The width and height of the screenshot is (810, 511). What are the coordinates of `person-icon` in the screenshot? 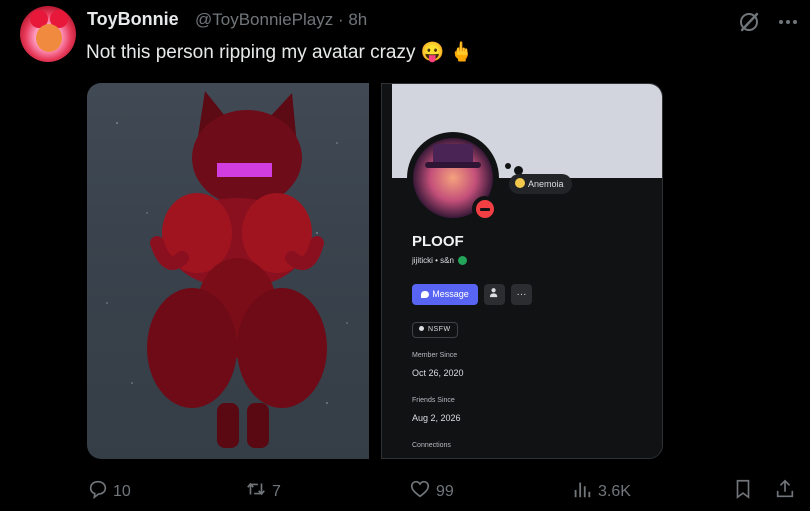 It's located at (493, 293).